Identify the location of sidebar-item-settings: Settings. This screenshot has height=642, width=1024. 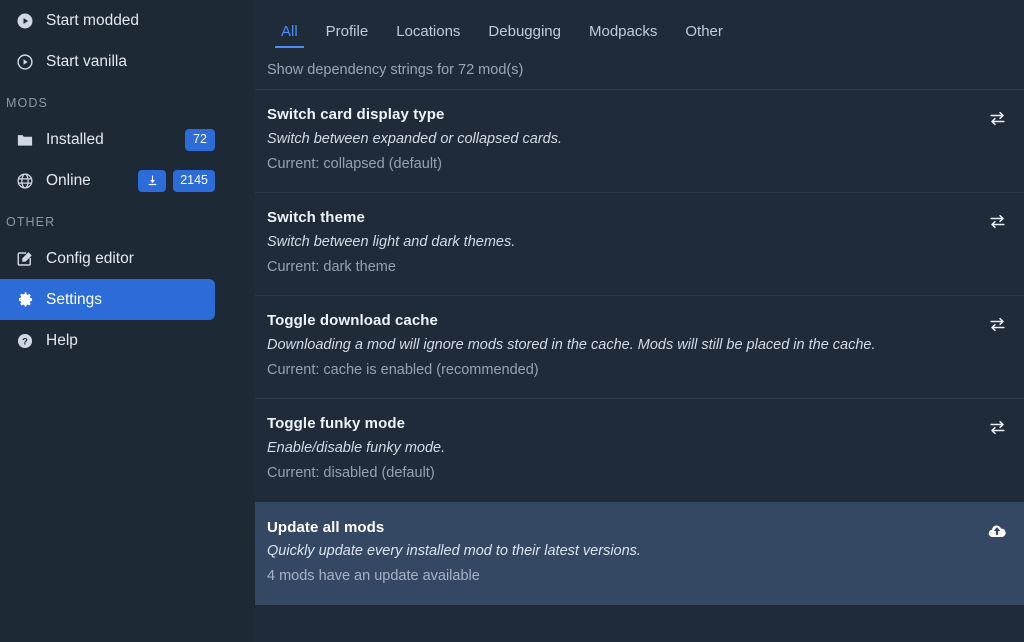
(107, 299).